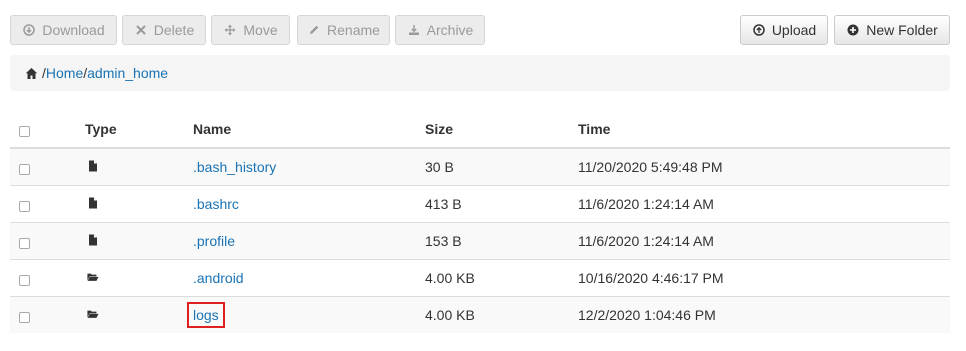 The image size is (966, 351). I want to click on home-icon, so click(31, 73).